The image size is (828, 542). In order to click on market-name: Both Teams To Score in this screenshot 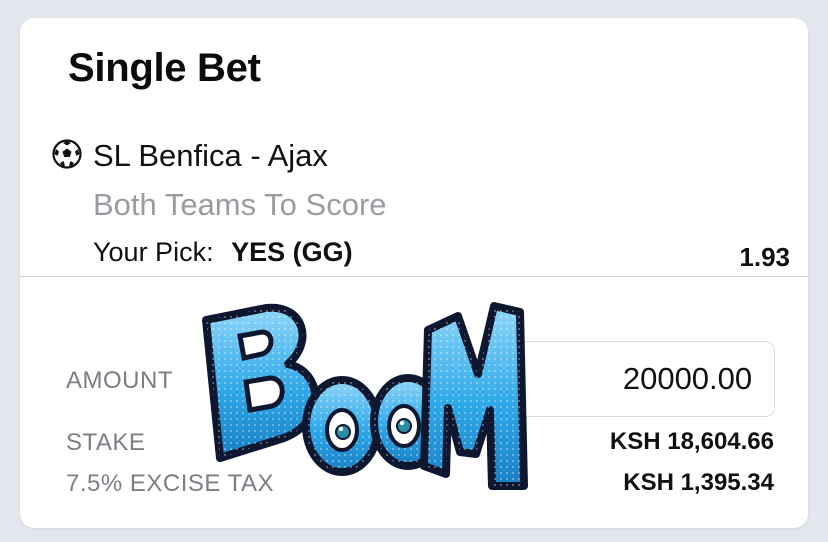, I will do `click(240, 204)`.